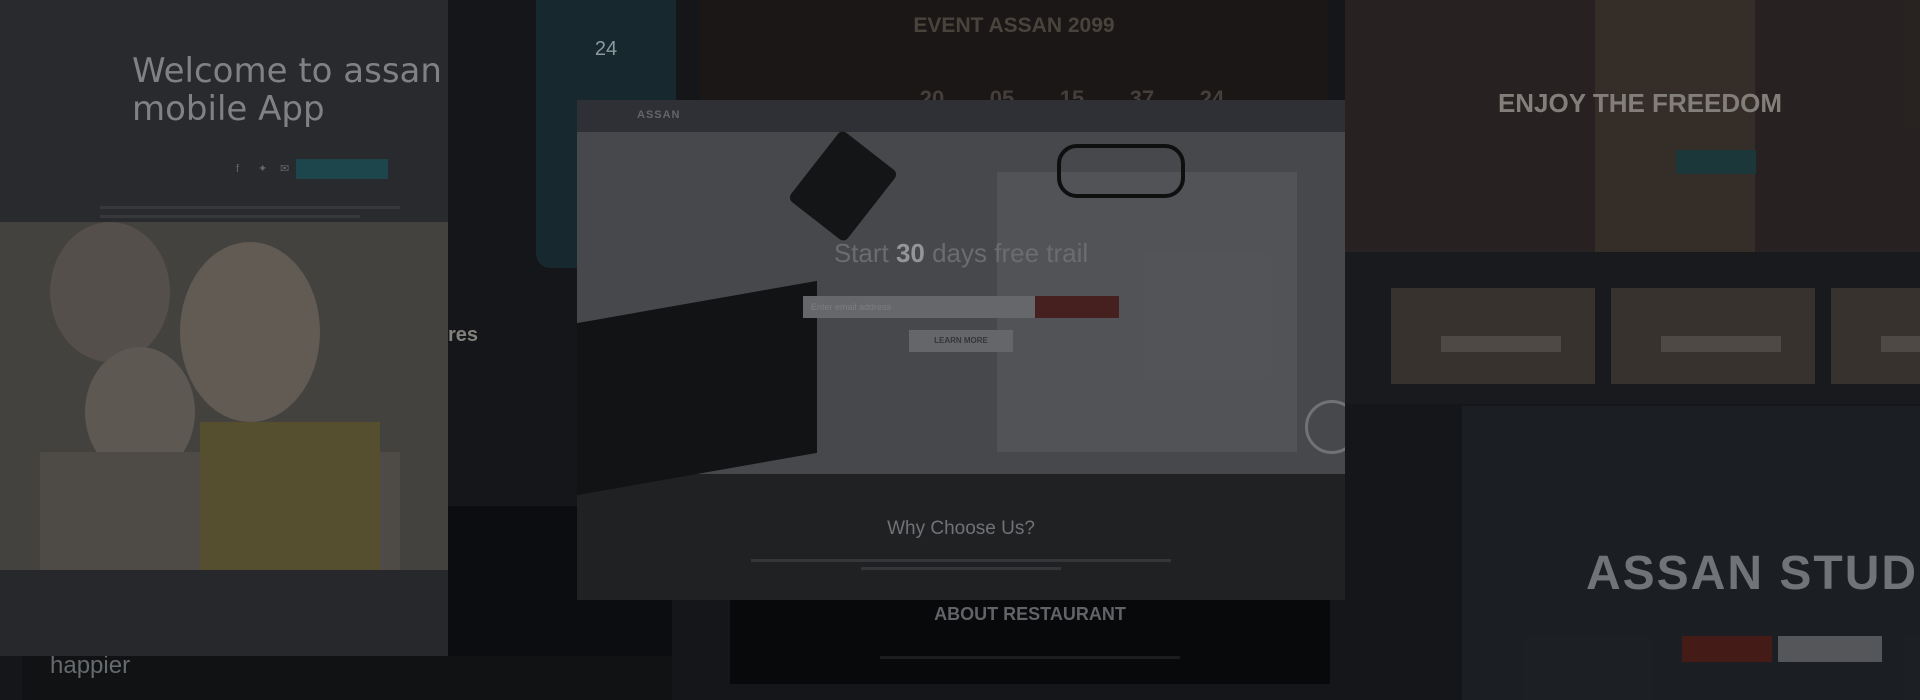 Image resolution: width=1920 pixels, height=700 pixels. What do you see at coordinates (659, 115) in the screenshot?
I see `template-logo: ASSAN` at bounding box center [659, 115].